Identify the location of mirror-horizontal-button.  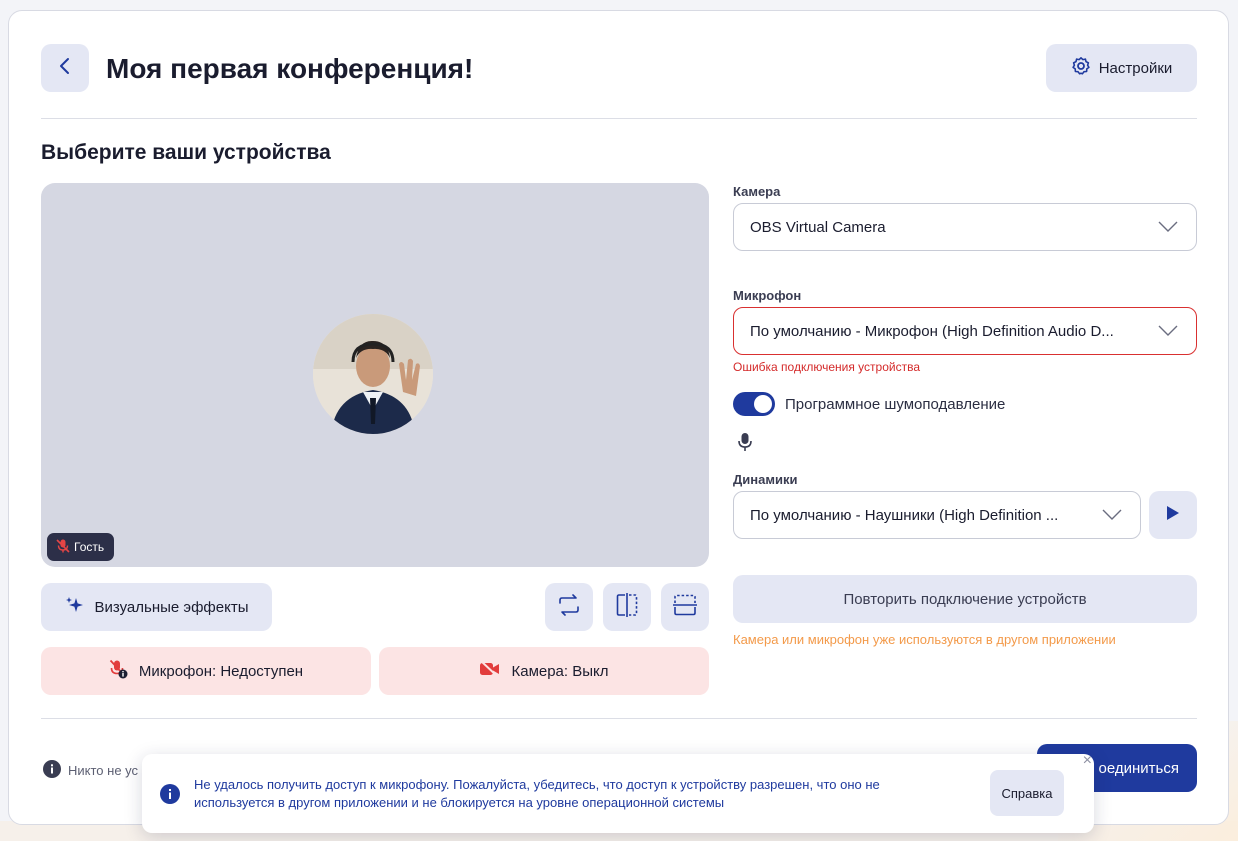
(627, 607).